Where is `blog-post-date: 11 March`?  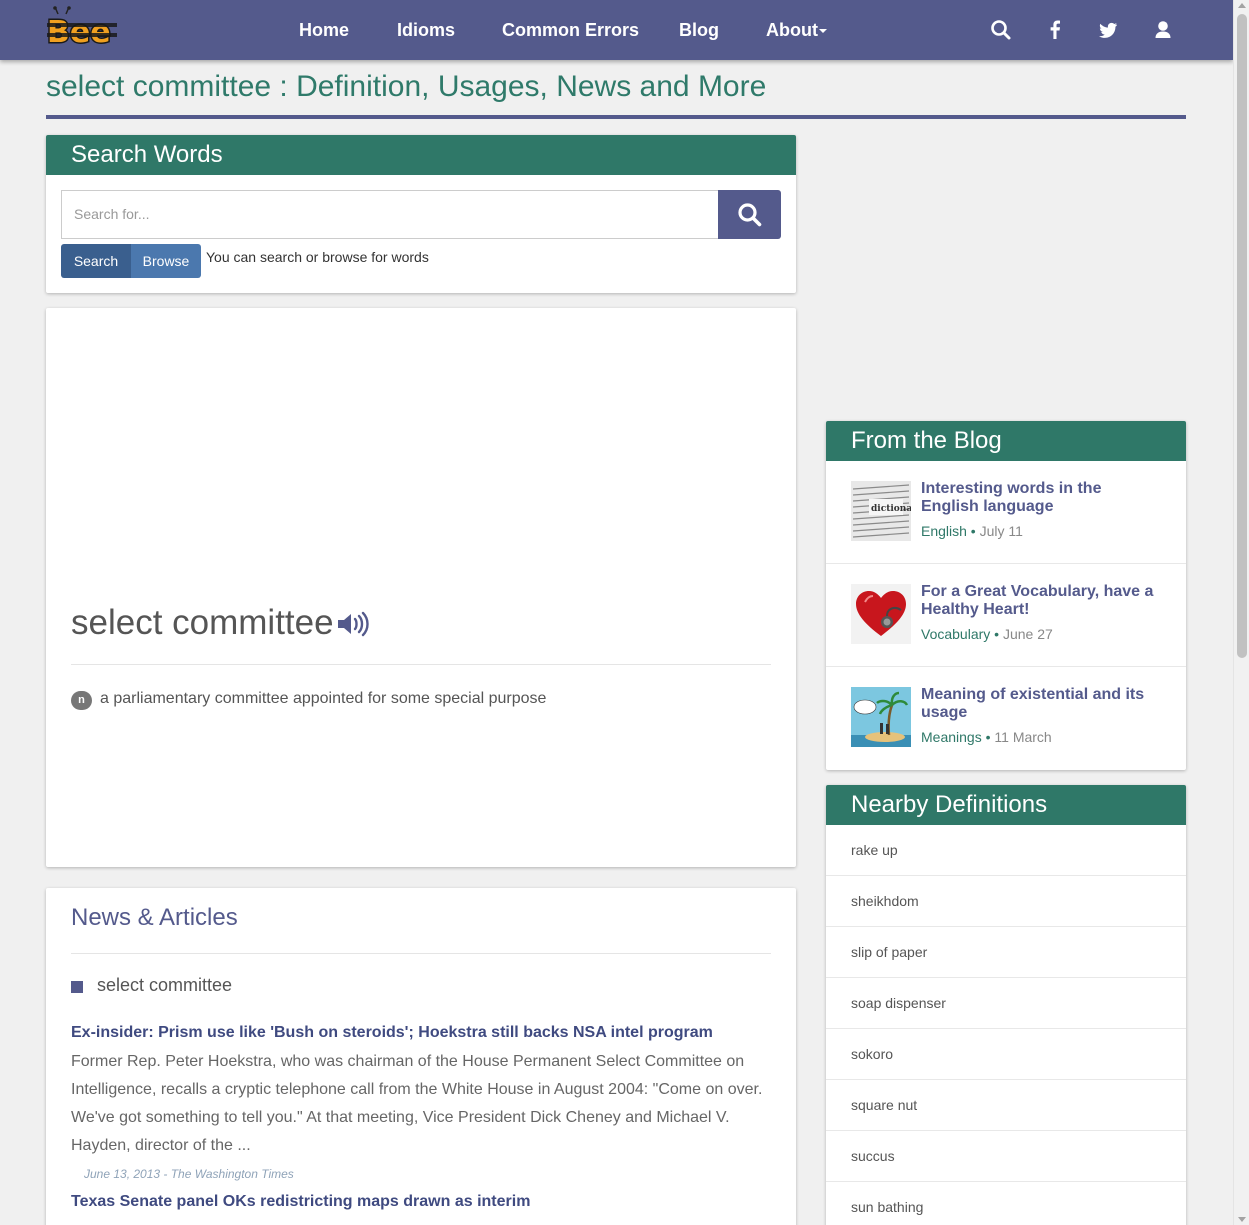 blog-post-date: 11 March is located at coordinates (1023, 737).